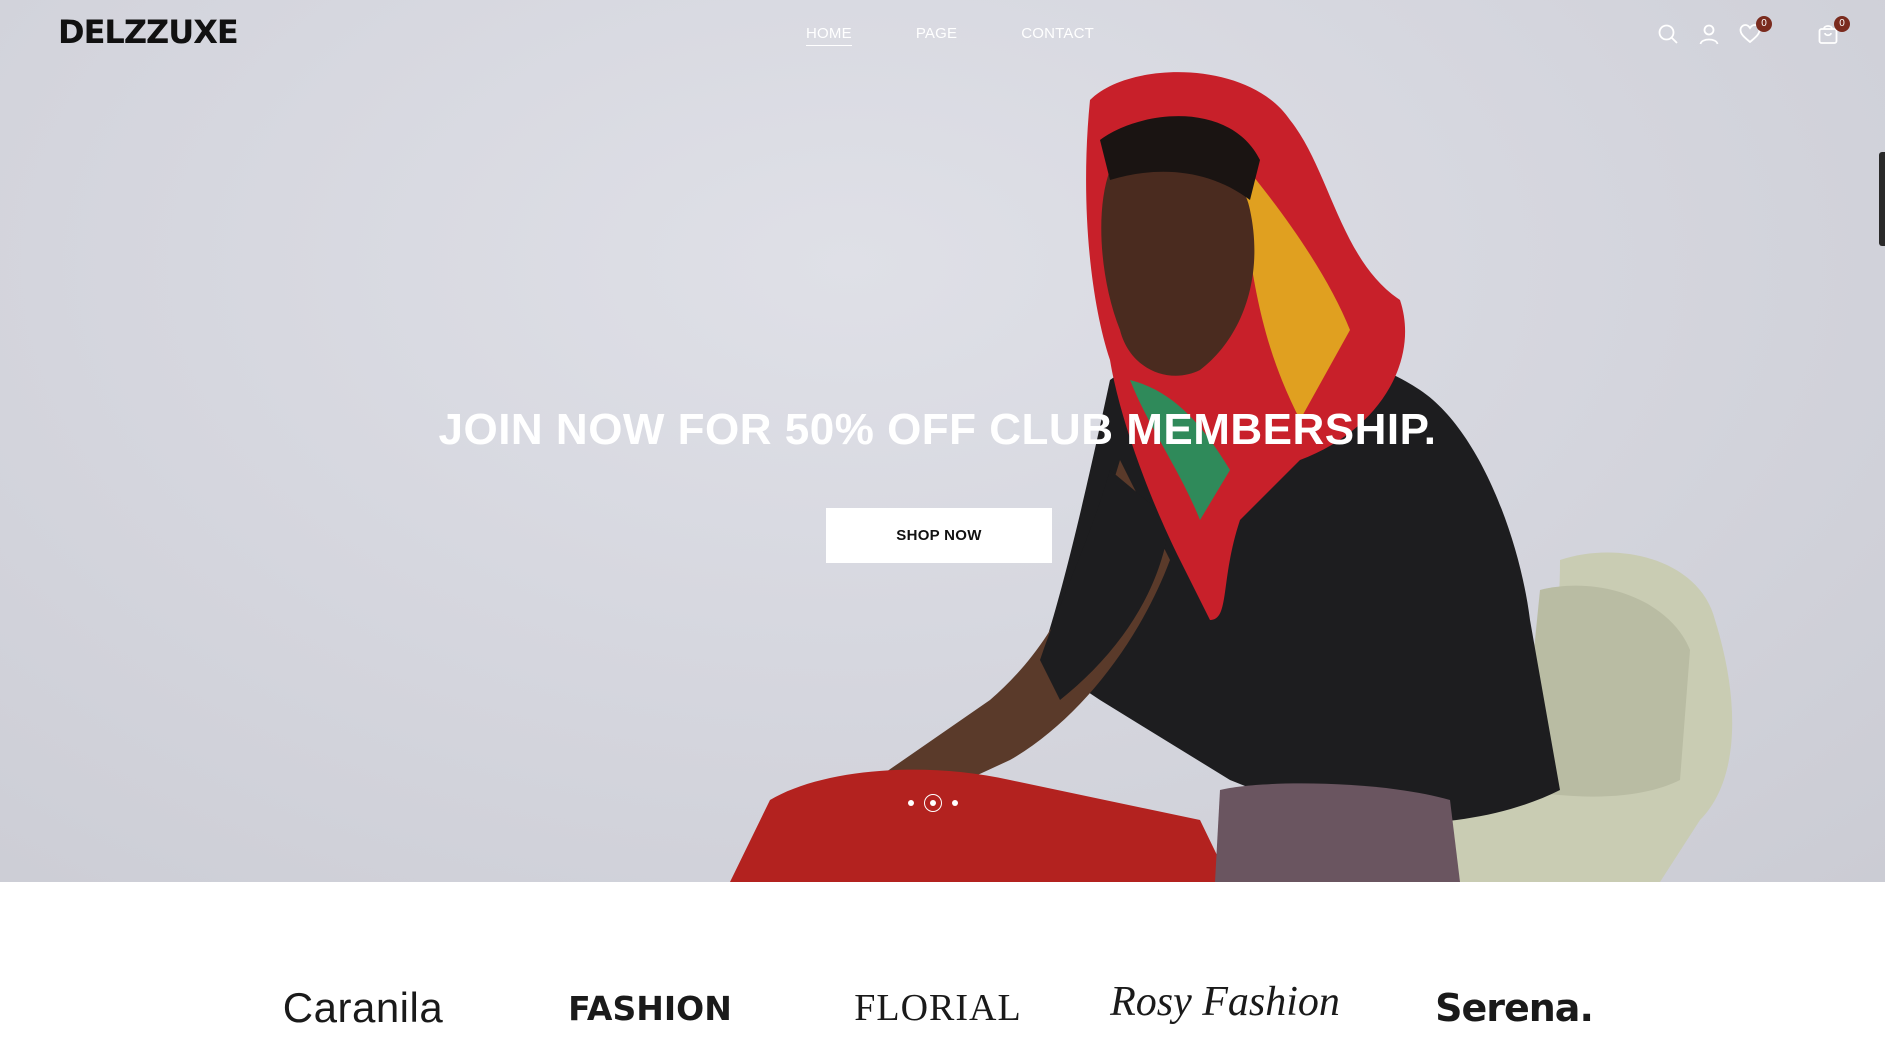  I want to click on header-actions: 0 0, so click(1753, 31).